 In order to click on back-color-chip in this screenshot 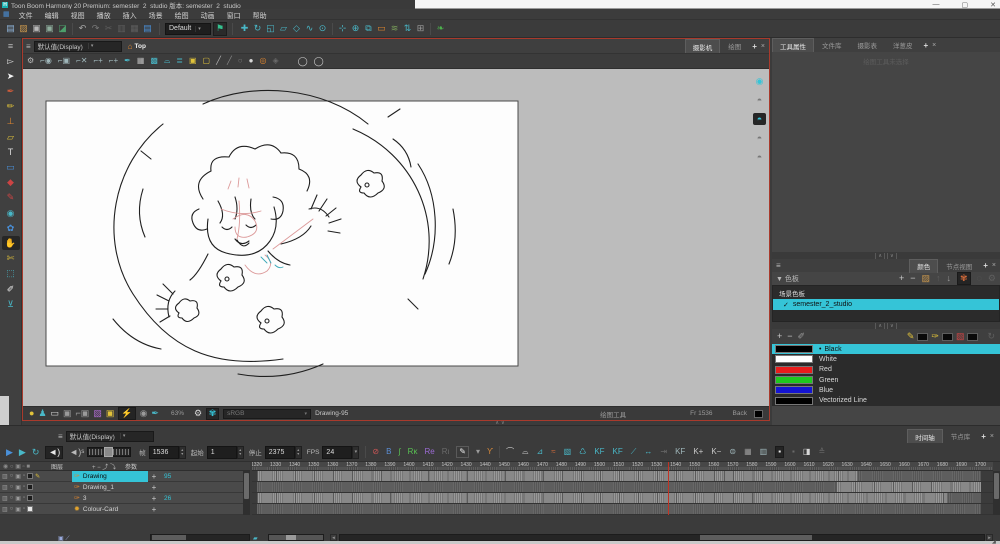, I will do `click(758, 413)`.